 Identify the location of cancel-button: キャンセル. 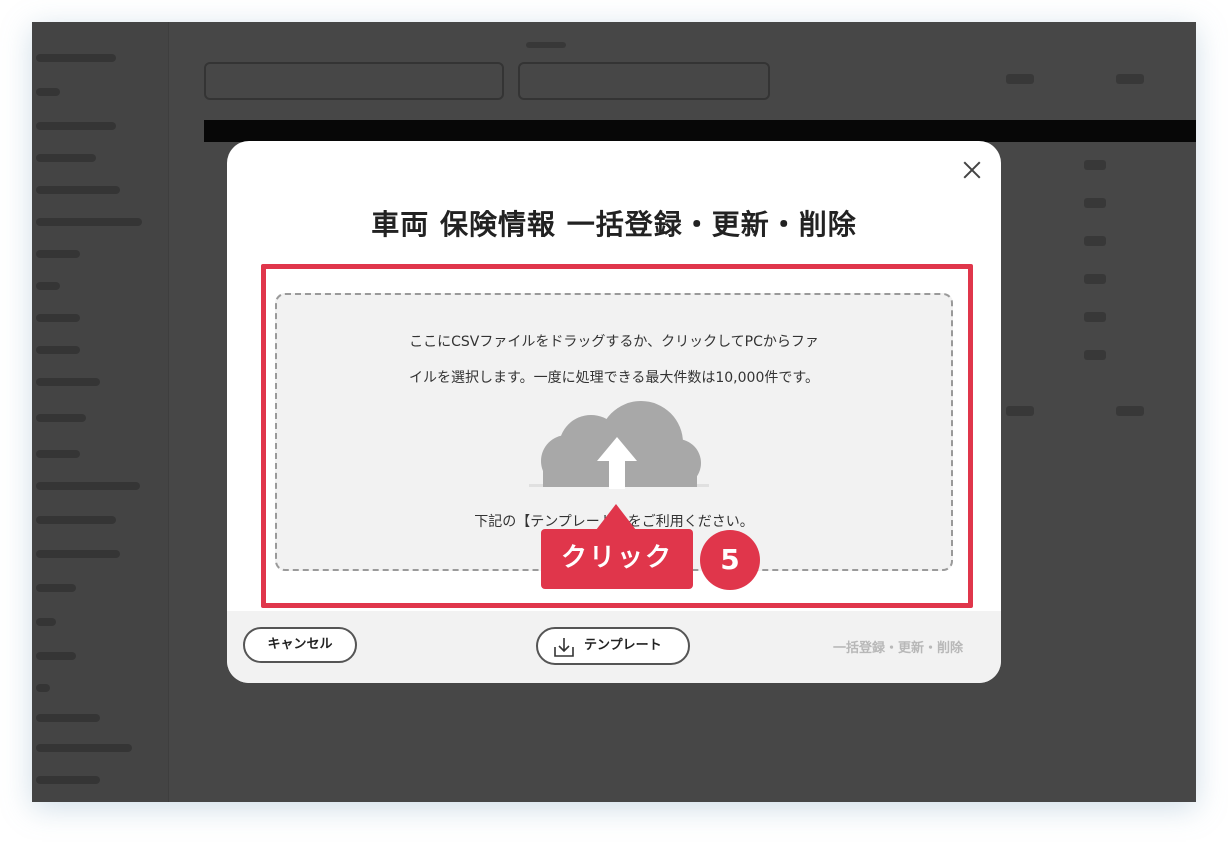
(300, 645).